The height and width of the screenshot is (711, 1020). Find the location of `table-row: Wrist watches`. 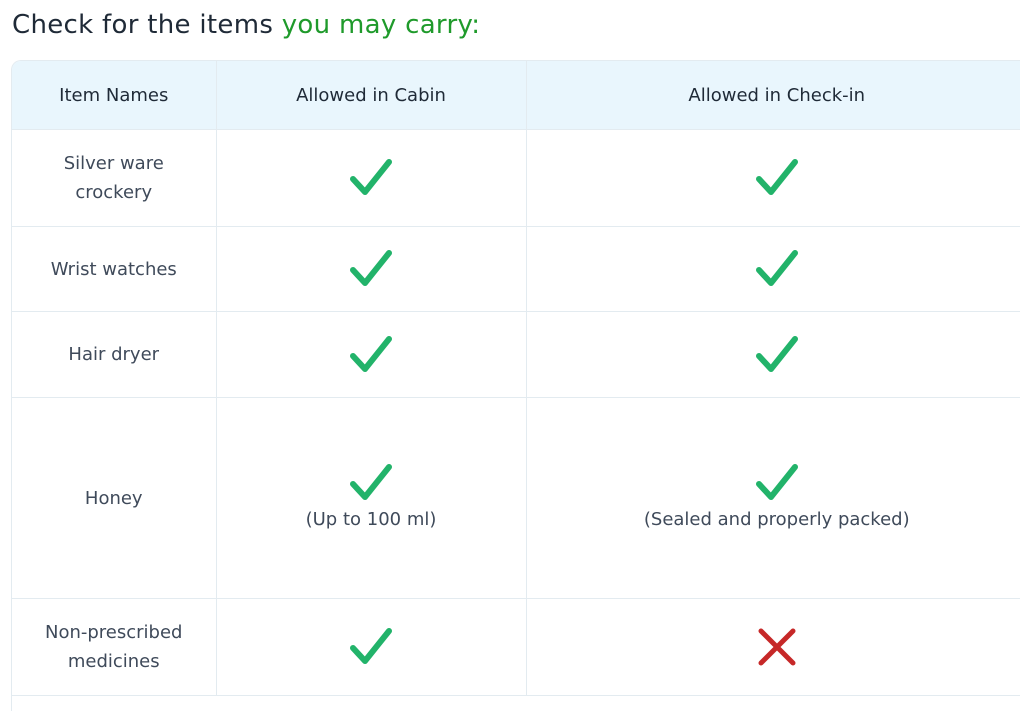

table-row: Wrist watches is located at coordinates (516, 269).